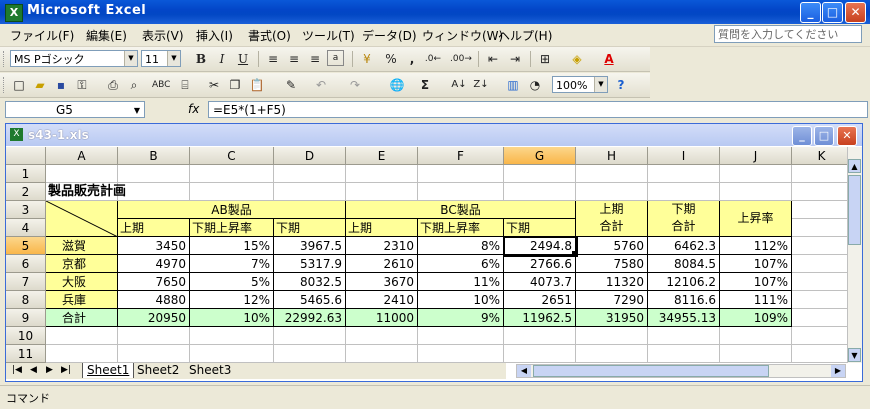 This screenshot has height=409, width=870. What do you see at coordinates (609, 59) in the screenshot?
I see `font-color-icon: A` at bounding box center [609, 59].